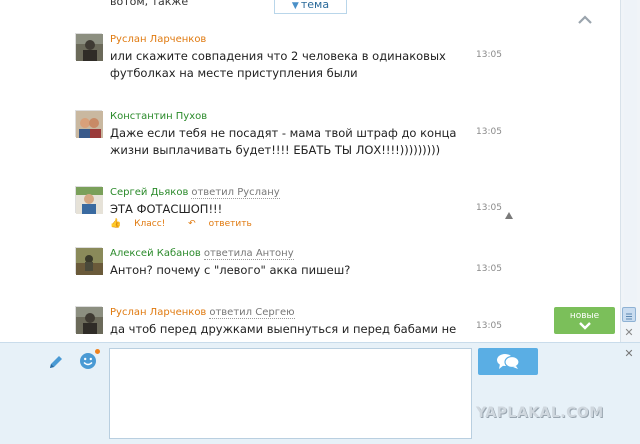 Image resolution: width=640 pixels, height=444 pixels. I want to click on triangle-down-icon: ▼, so click(295, 6).